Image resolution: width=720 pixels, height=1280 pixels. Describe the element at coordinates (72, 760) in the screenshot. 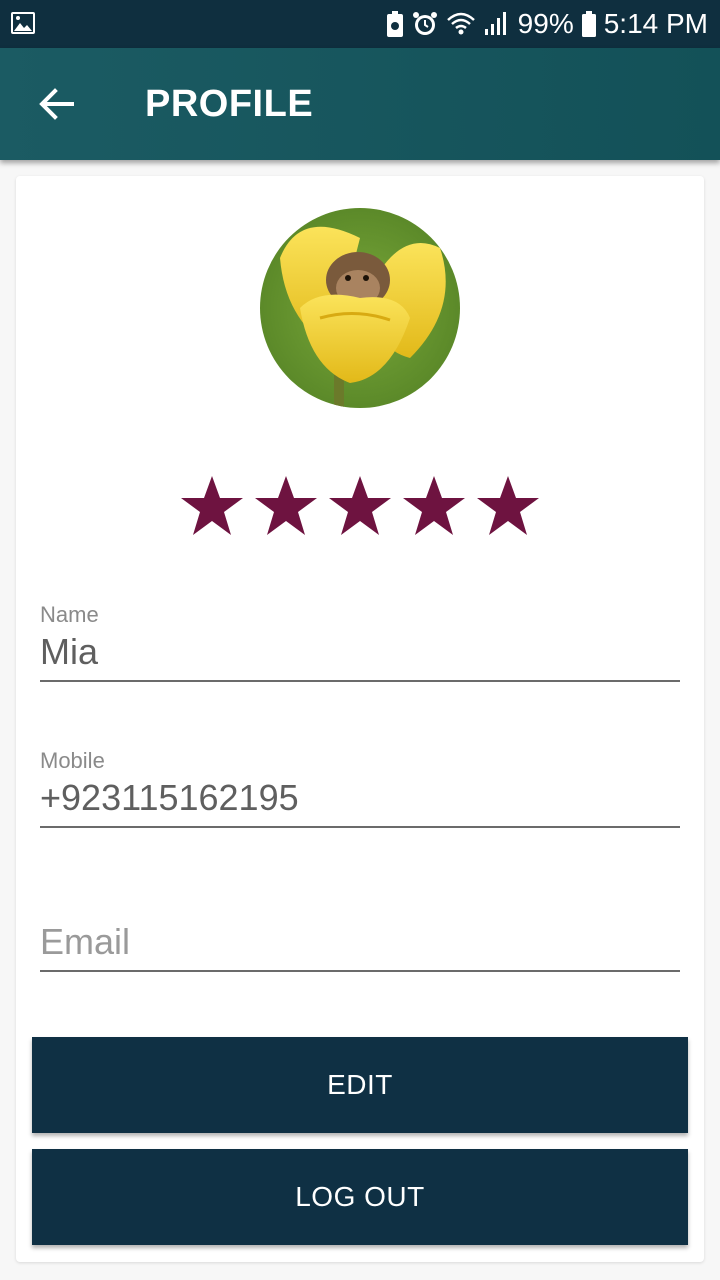

I see `mobile-label: Mobile` at that location.